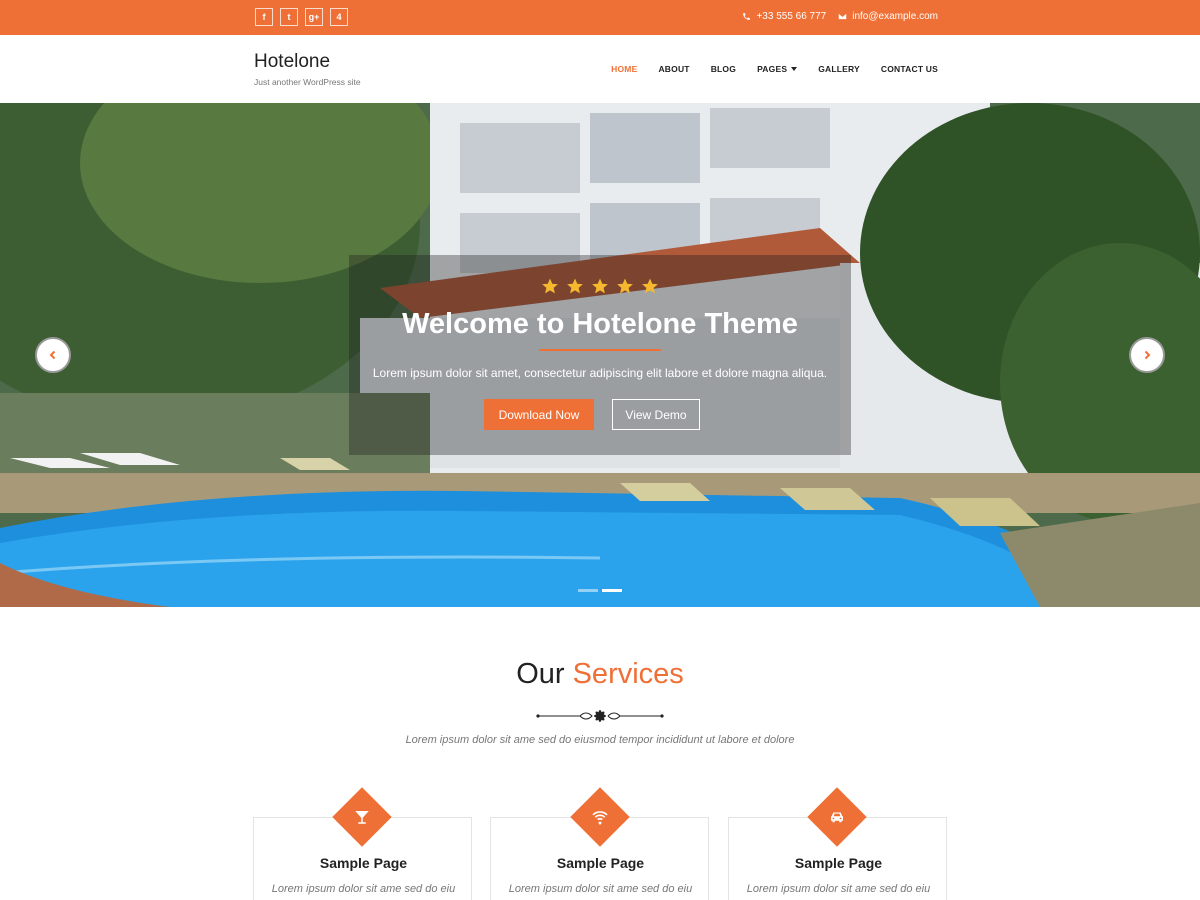 The image size is (1200, 900). I want to click on view-demo-button: View Demo, so click(656, 414).